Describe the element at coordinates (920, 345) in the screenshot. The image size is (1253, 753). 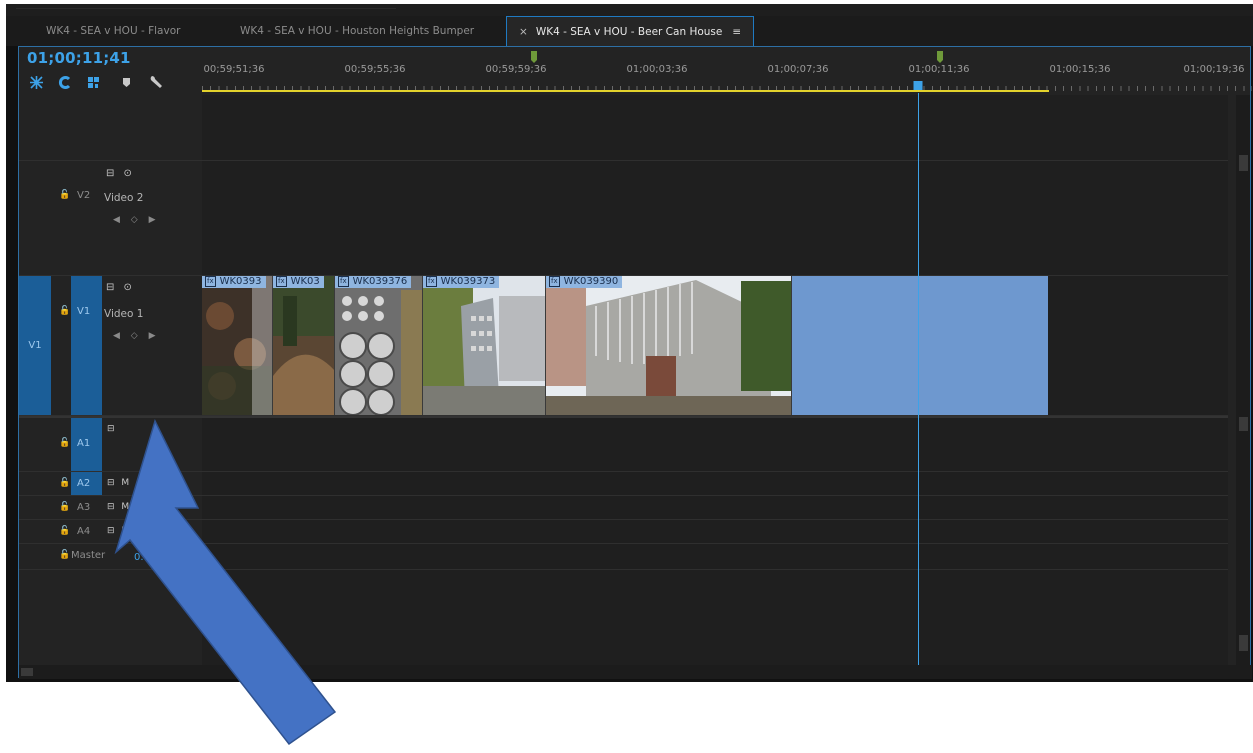
I see `selected-empty-region` at that location.